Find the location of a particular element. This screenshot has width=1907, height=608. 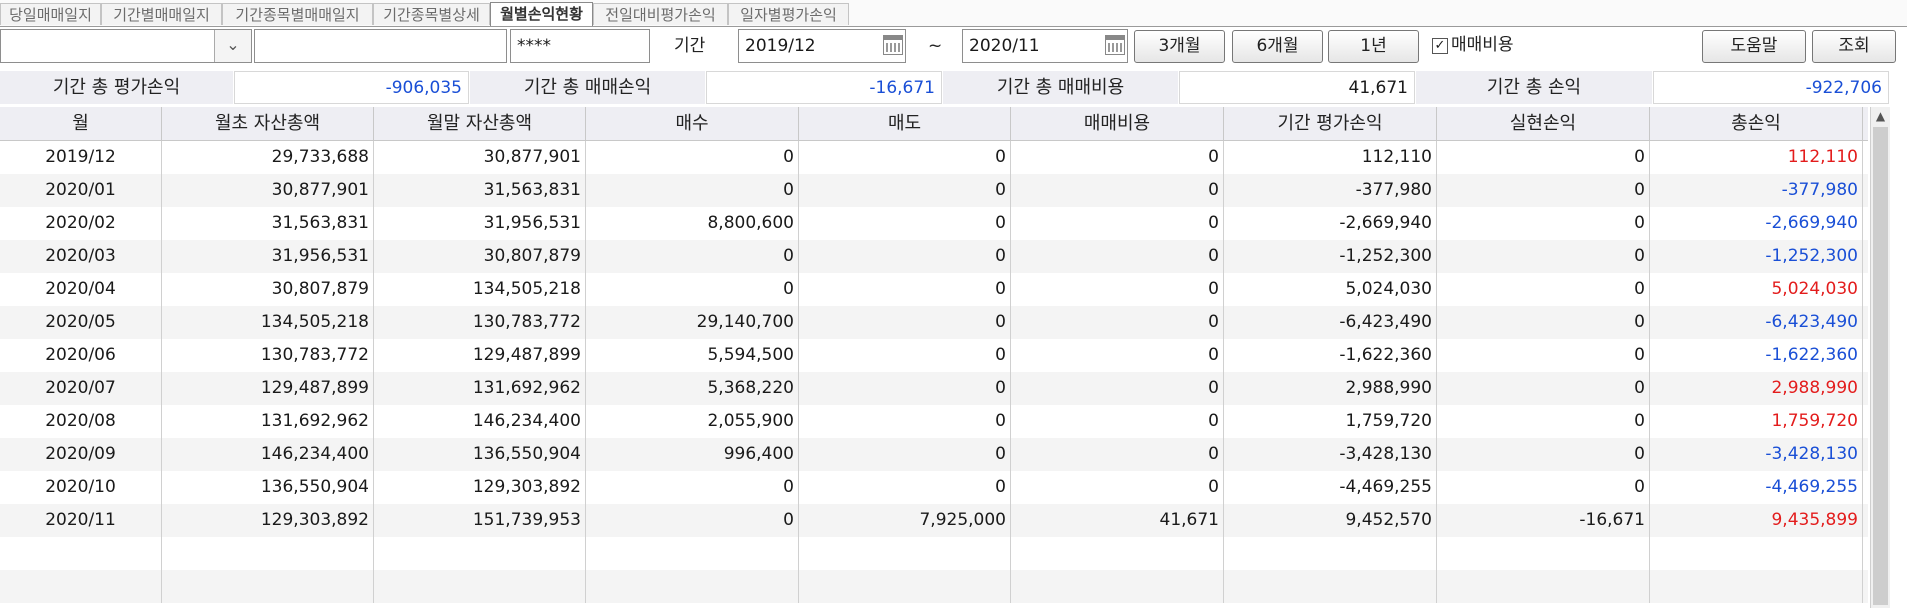

column-header: 실현손익 is located at coordinates (1543, 123).